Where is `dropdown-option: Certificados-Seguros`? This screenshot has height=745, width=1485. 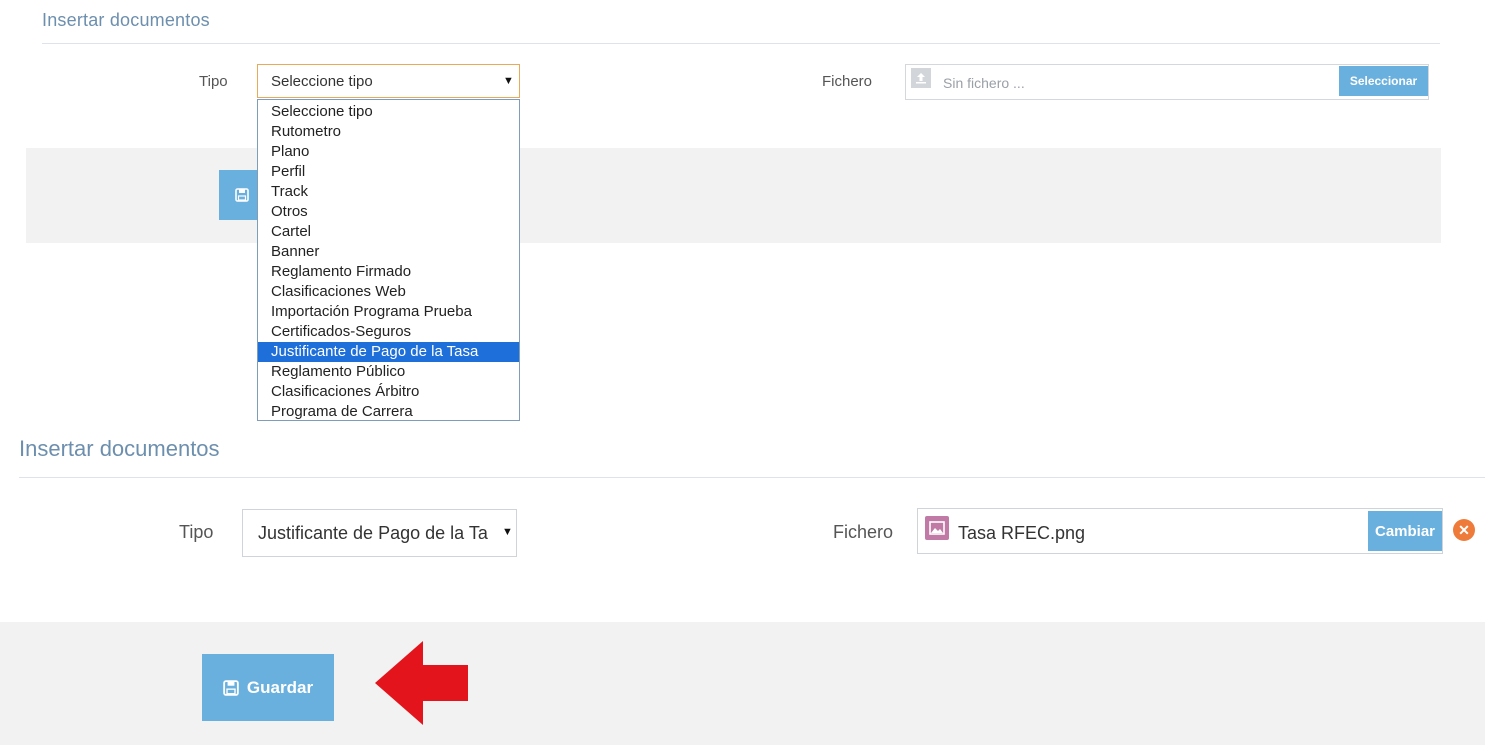 dropdown-option: Certificados-Seguros is located at coordinates (388, 332).